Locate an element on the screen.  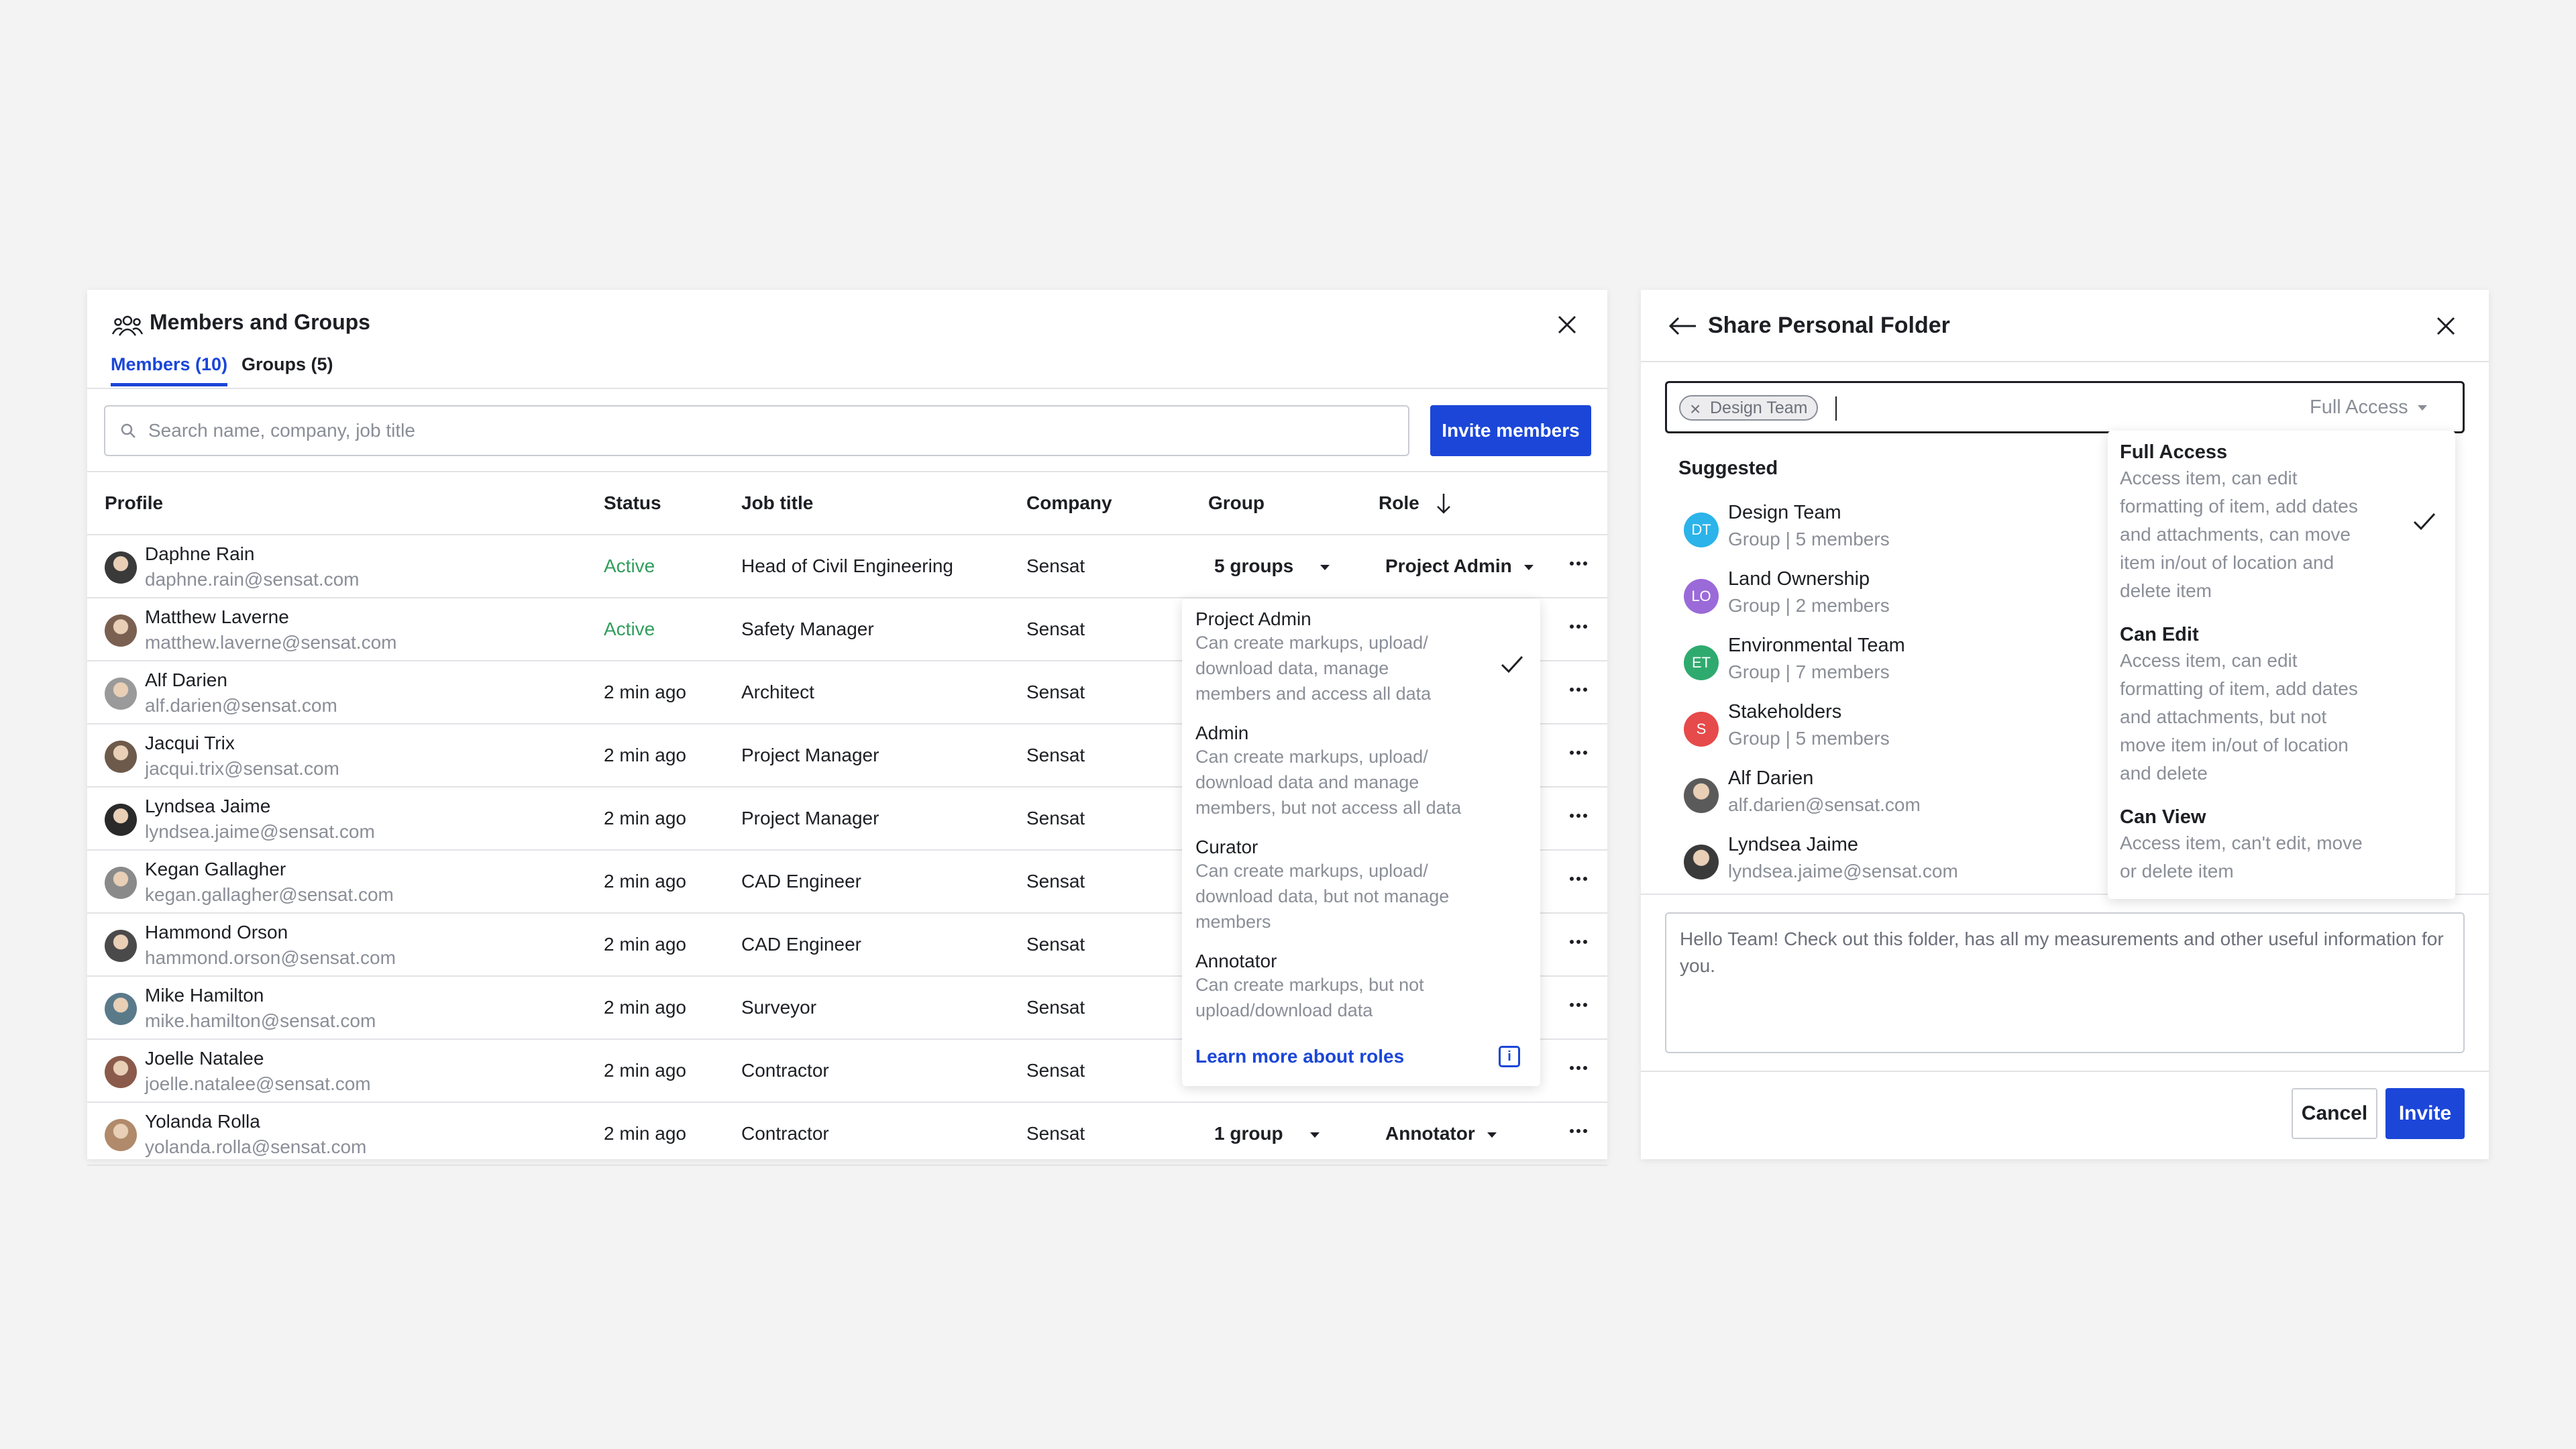
search-icon is located at coordinates (128, 430).